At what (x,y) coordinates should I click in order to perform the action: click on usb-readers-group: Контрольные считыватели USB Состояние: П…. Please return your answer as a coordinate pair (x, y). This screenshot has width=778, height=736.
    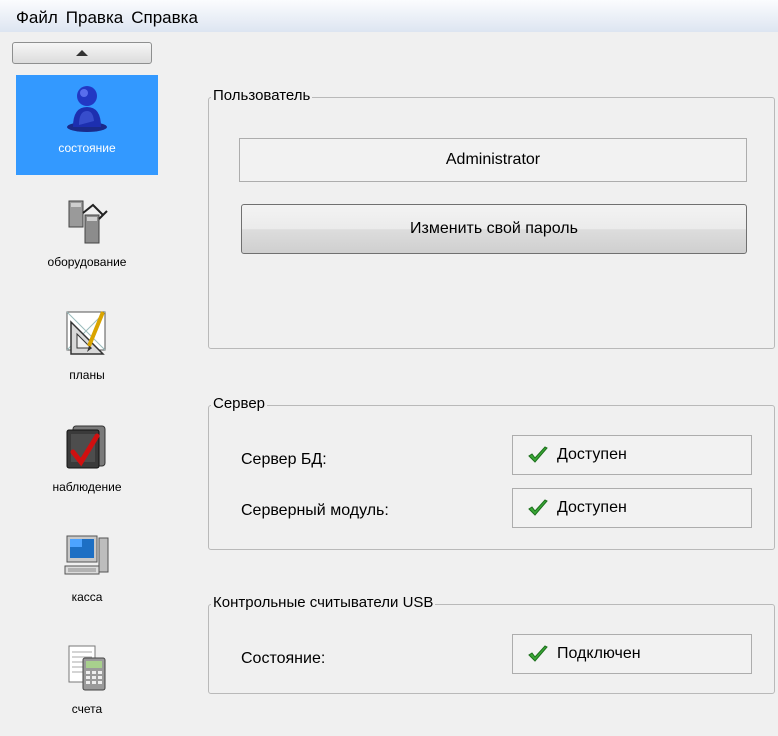
    Looking at the image, I should click on (491, 644).